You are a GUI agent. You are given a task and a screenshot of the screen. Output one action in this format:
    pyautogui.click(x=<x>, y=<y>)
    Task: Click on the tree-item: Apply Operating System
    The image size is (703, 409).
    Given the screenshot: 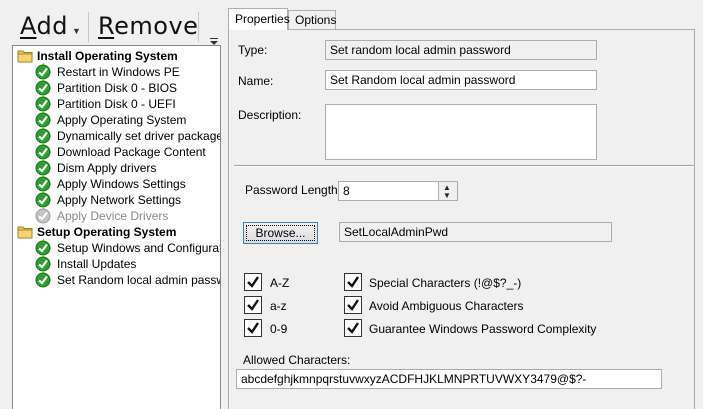 What is the action you would take?
    pyautogui.click(x=110, y=120)
    